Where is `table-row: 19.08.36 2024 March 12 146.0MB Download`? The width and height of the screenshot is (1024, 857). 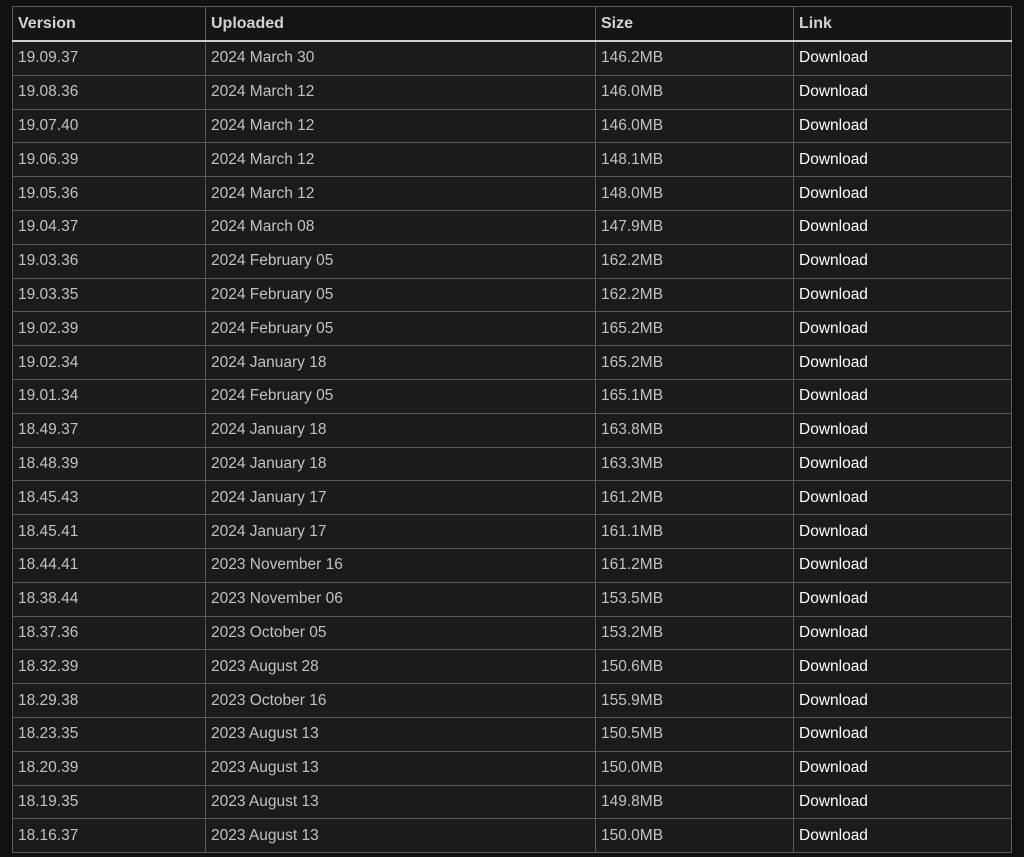 table-row: 19.08.36 2024 March 12 146.0MB Download is located at coordinates (512, 92).